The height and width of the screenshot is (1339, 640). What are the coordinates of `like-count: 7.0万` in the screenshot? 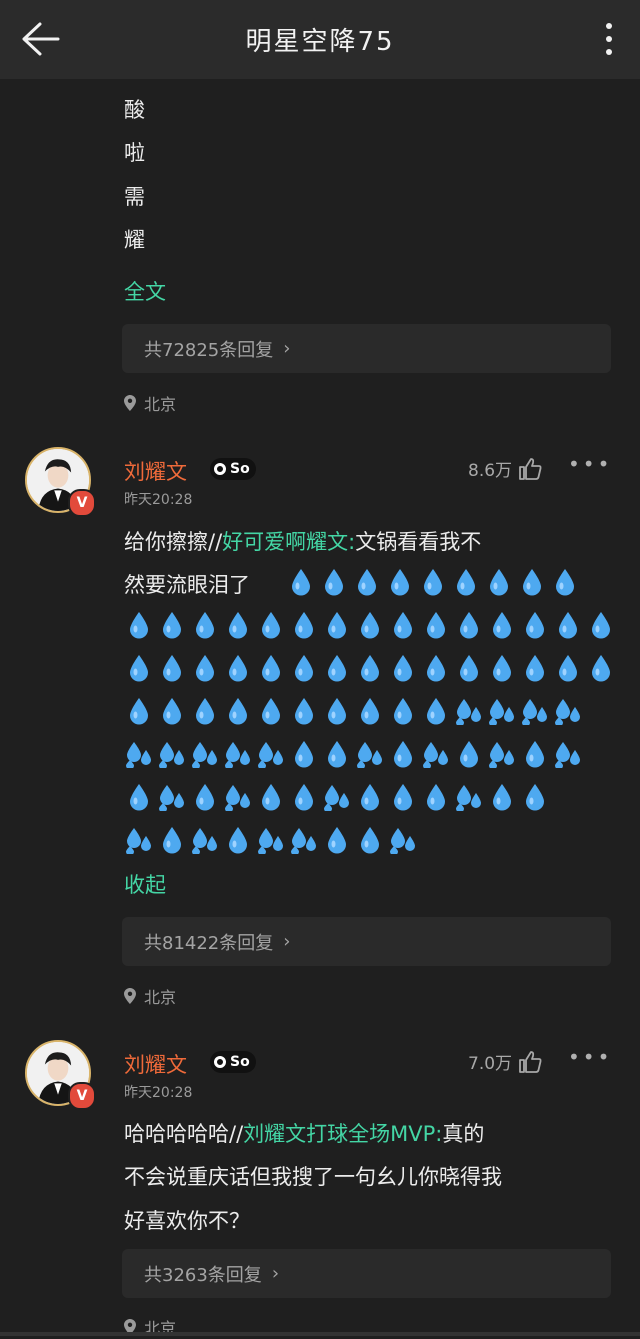 It's located at (490, 1064).